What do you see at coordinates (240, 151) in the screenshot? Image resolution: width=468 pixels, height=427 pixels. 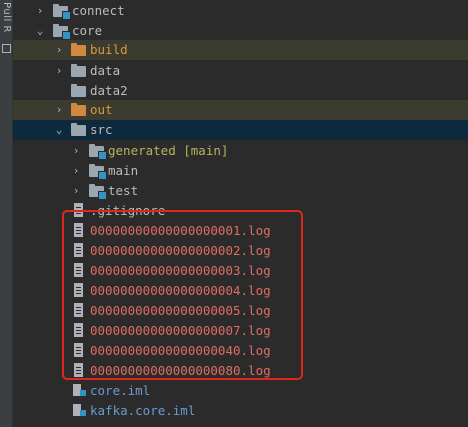 I see `tree-item-generated: › generated [main]` at bounding box center [240, 151].